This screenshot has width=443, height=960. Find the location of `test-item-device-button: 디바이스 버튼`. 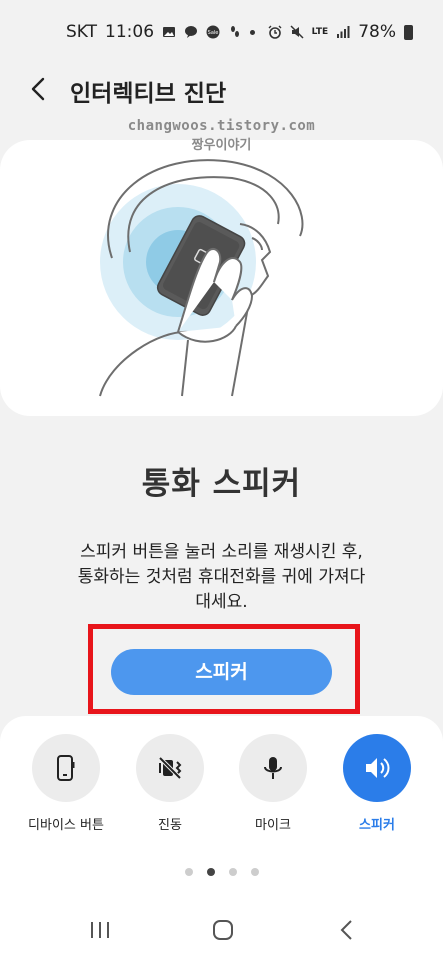

test-item-device-button: 디바이스 버튼 is located at coordinates (66, 783).